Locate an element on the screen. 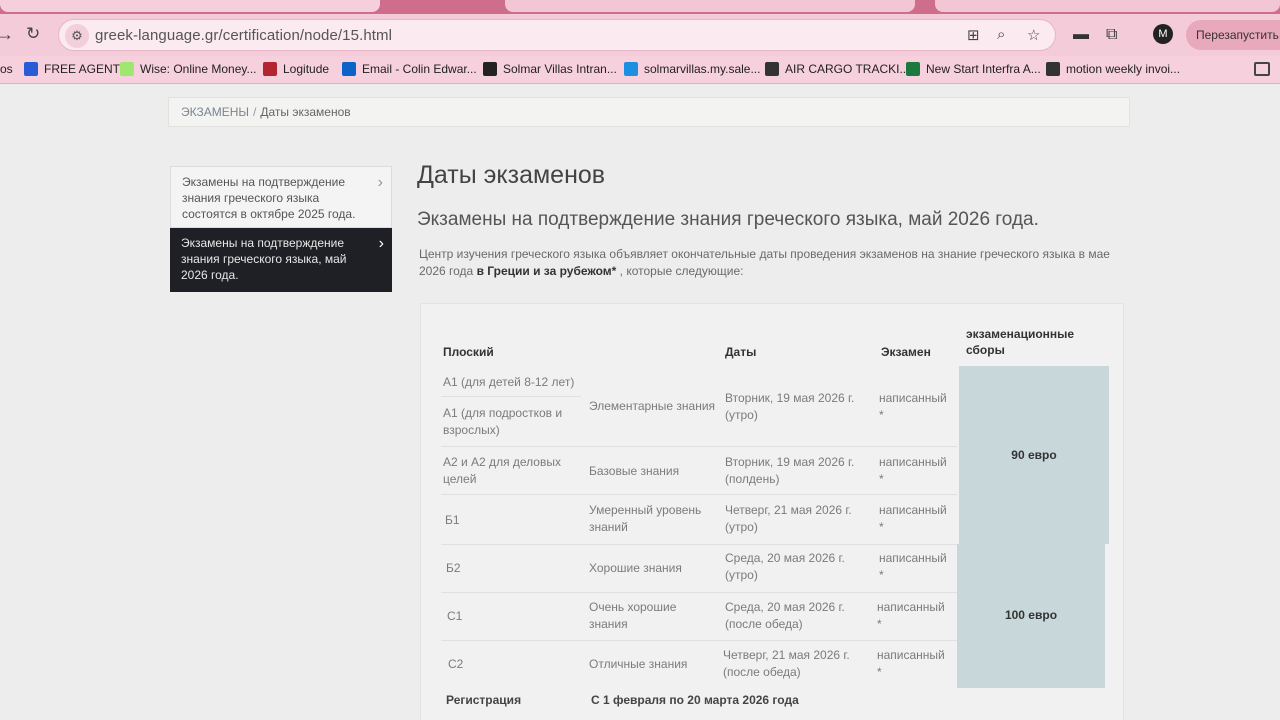 This screenshot has width=1280, height=720. header-dates: Даты is located at coordinates (741, 352).